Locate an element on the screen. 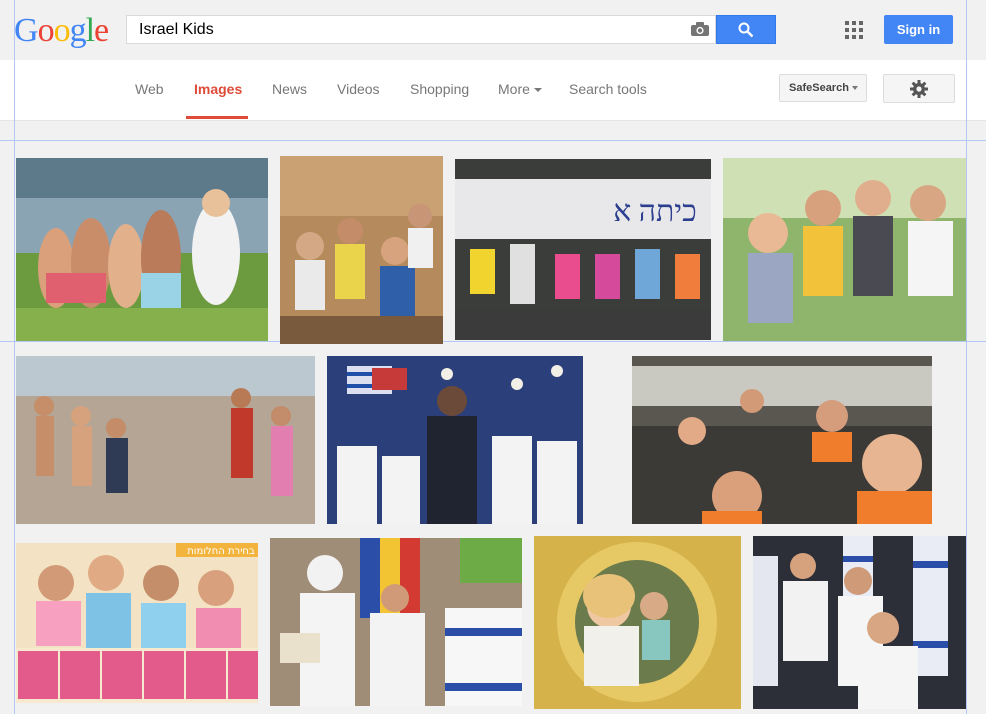  svg-text: כיתה א is located at coordinates (655, 211).